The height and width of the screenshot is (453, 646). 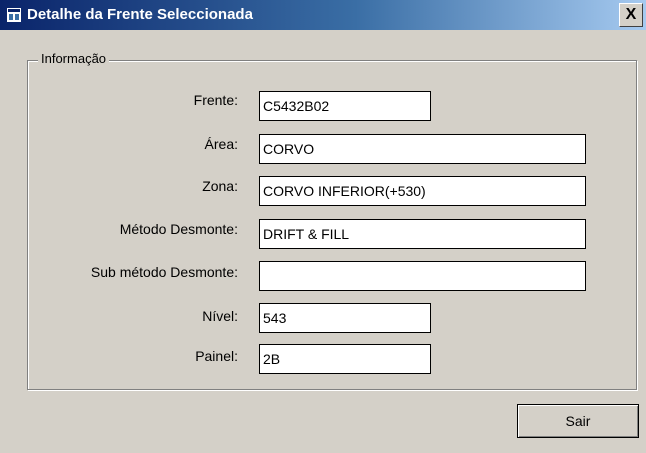 What do you see at coordinates (74, 58) in the screenshot?
I see `group-legend: Informação` at bounding box center [74, 58].